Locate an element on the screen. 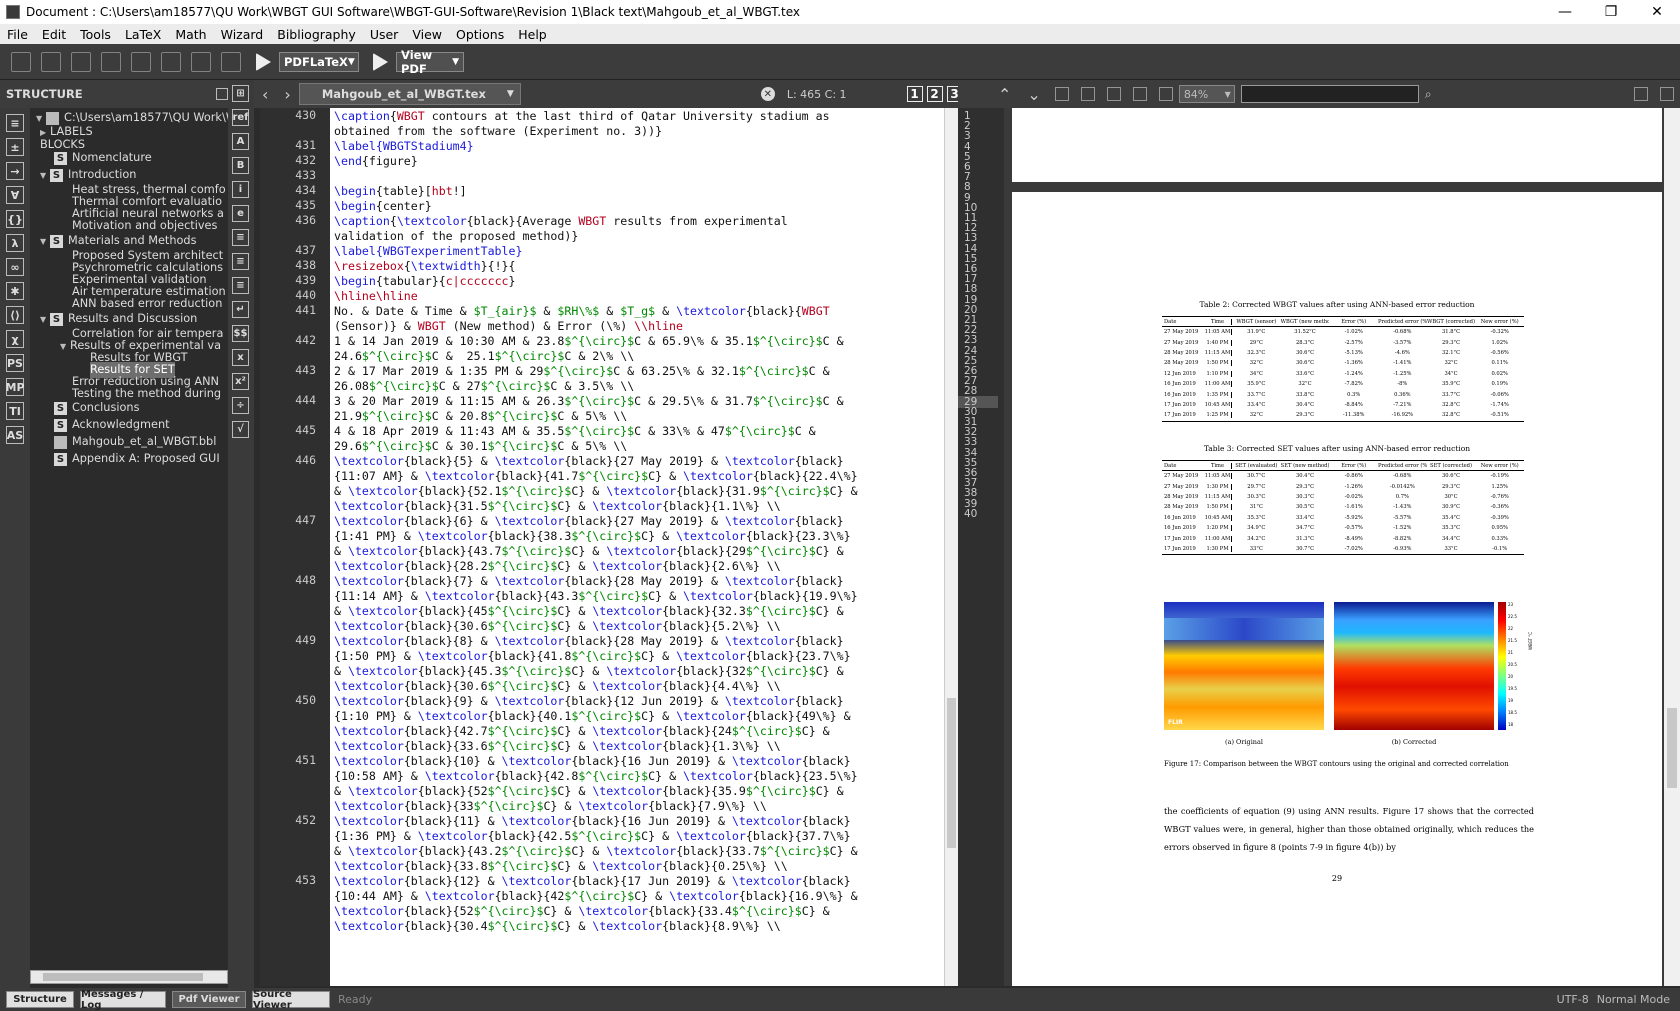 The width and height of the screenshot is (1680, 1011). build-play-icon is located at coordinates (263, 61).